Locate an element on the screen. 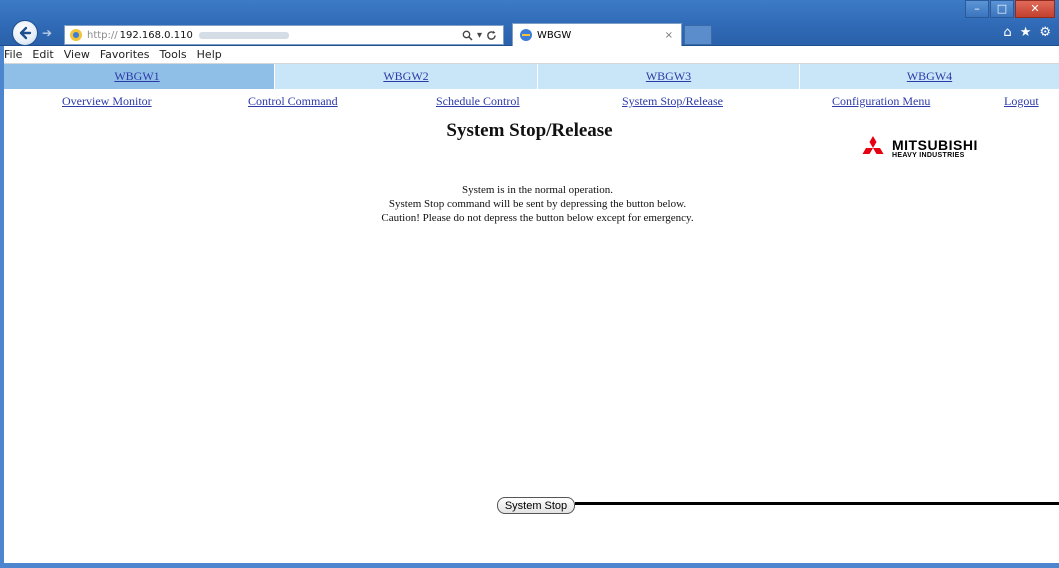  back-button is located at coordinates (25, 33).